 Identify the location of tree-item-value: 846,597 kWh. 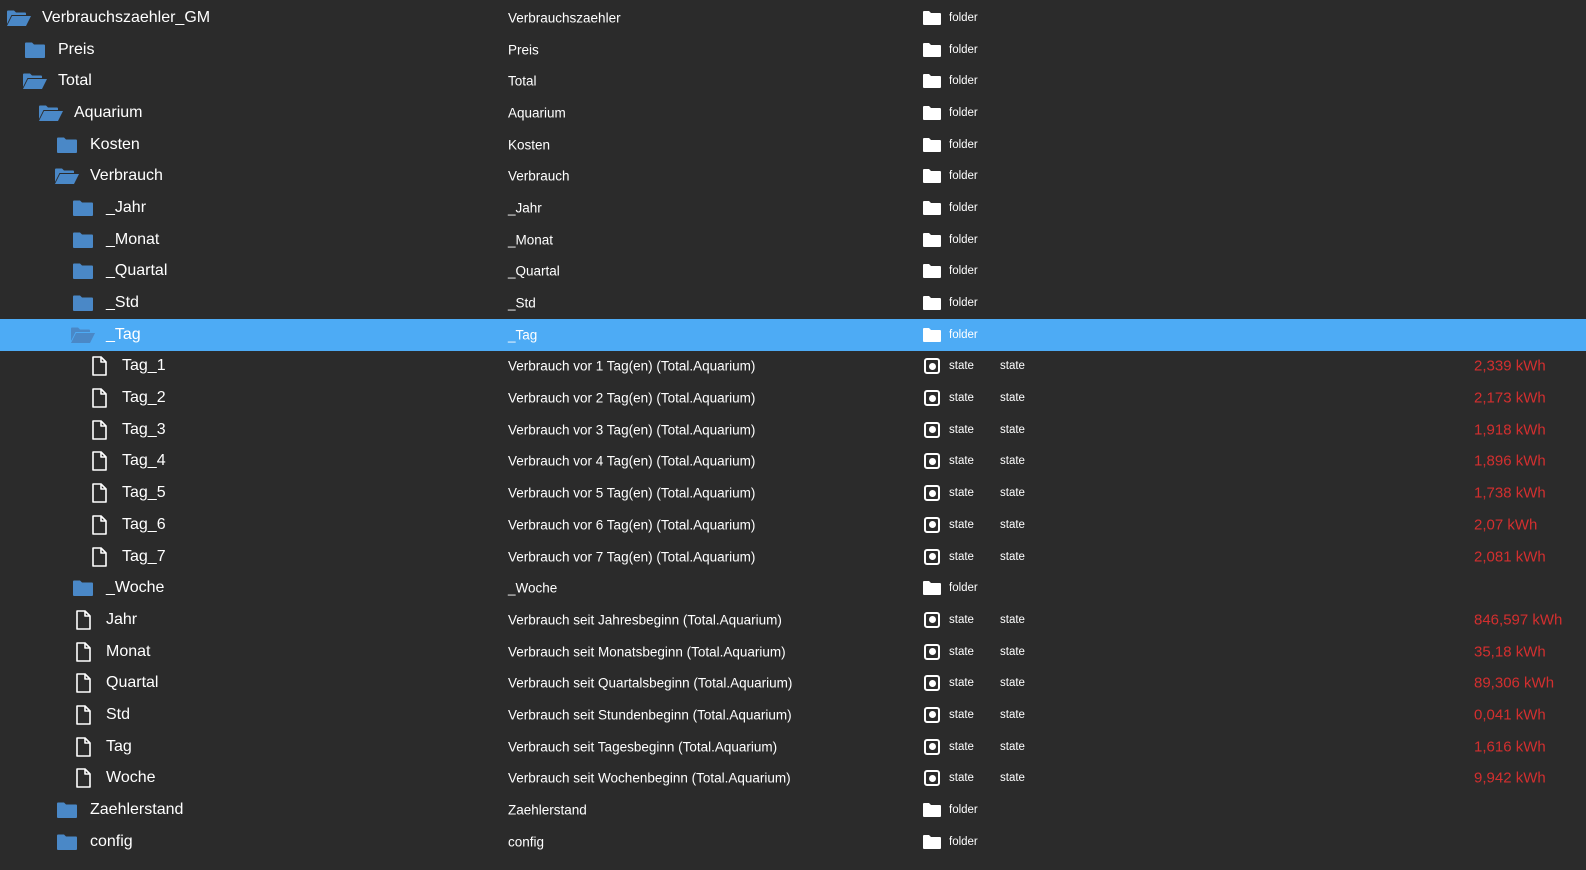
(1518, 619).